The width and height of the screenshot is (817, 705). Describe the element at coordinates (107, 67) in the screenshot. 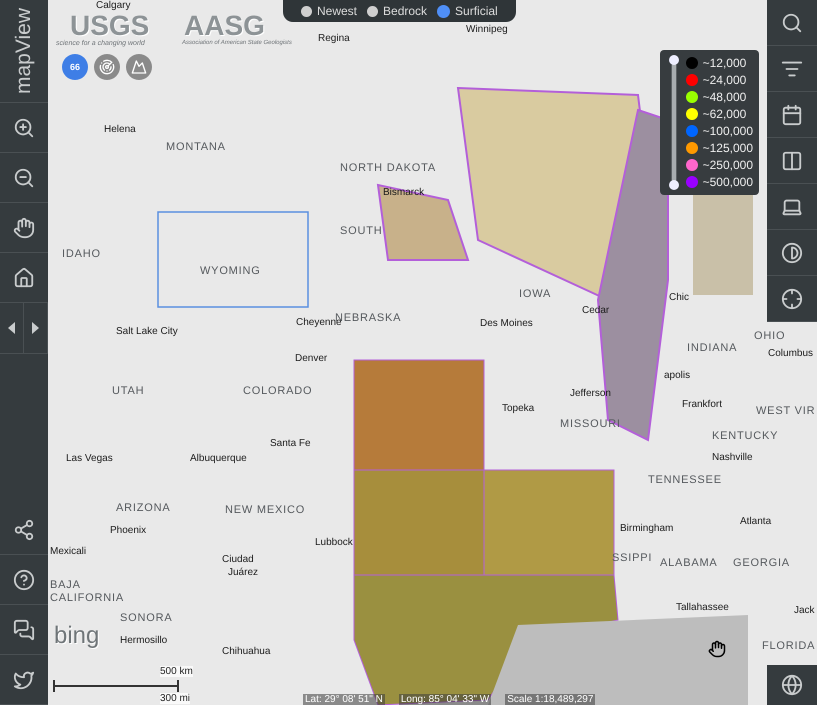

I see `radar-icon` at that location.